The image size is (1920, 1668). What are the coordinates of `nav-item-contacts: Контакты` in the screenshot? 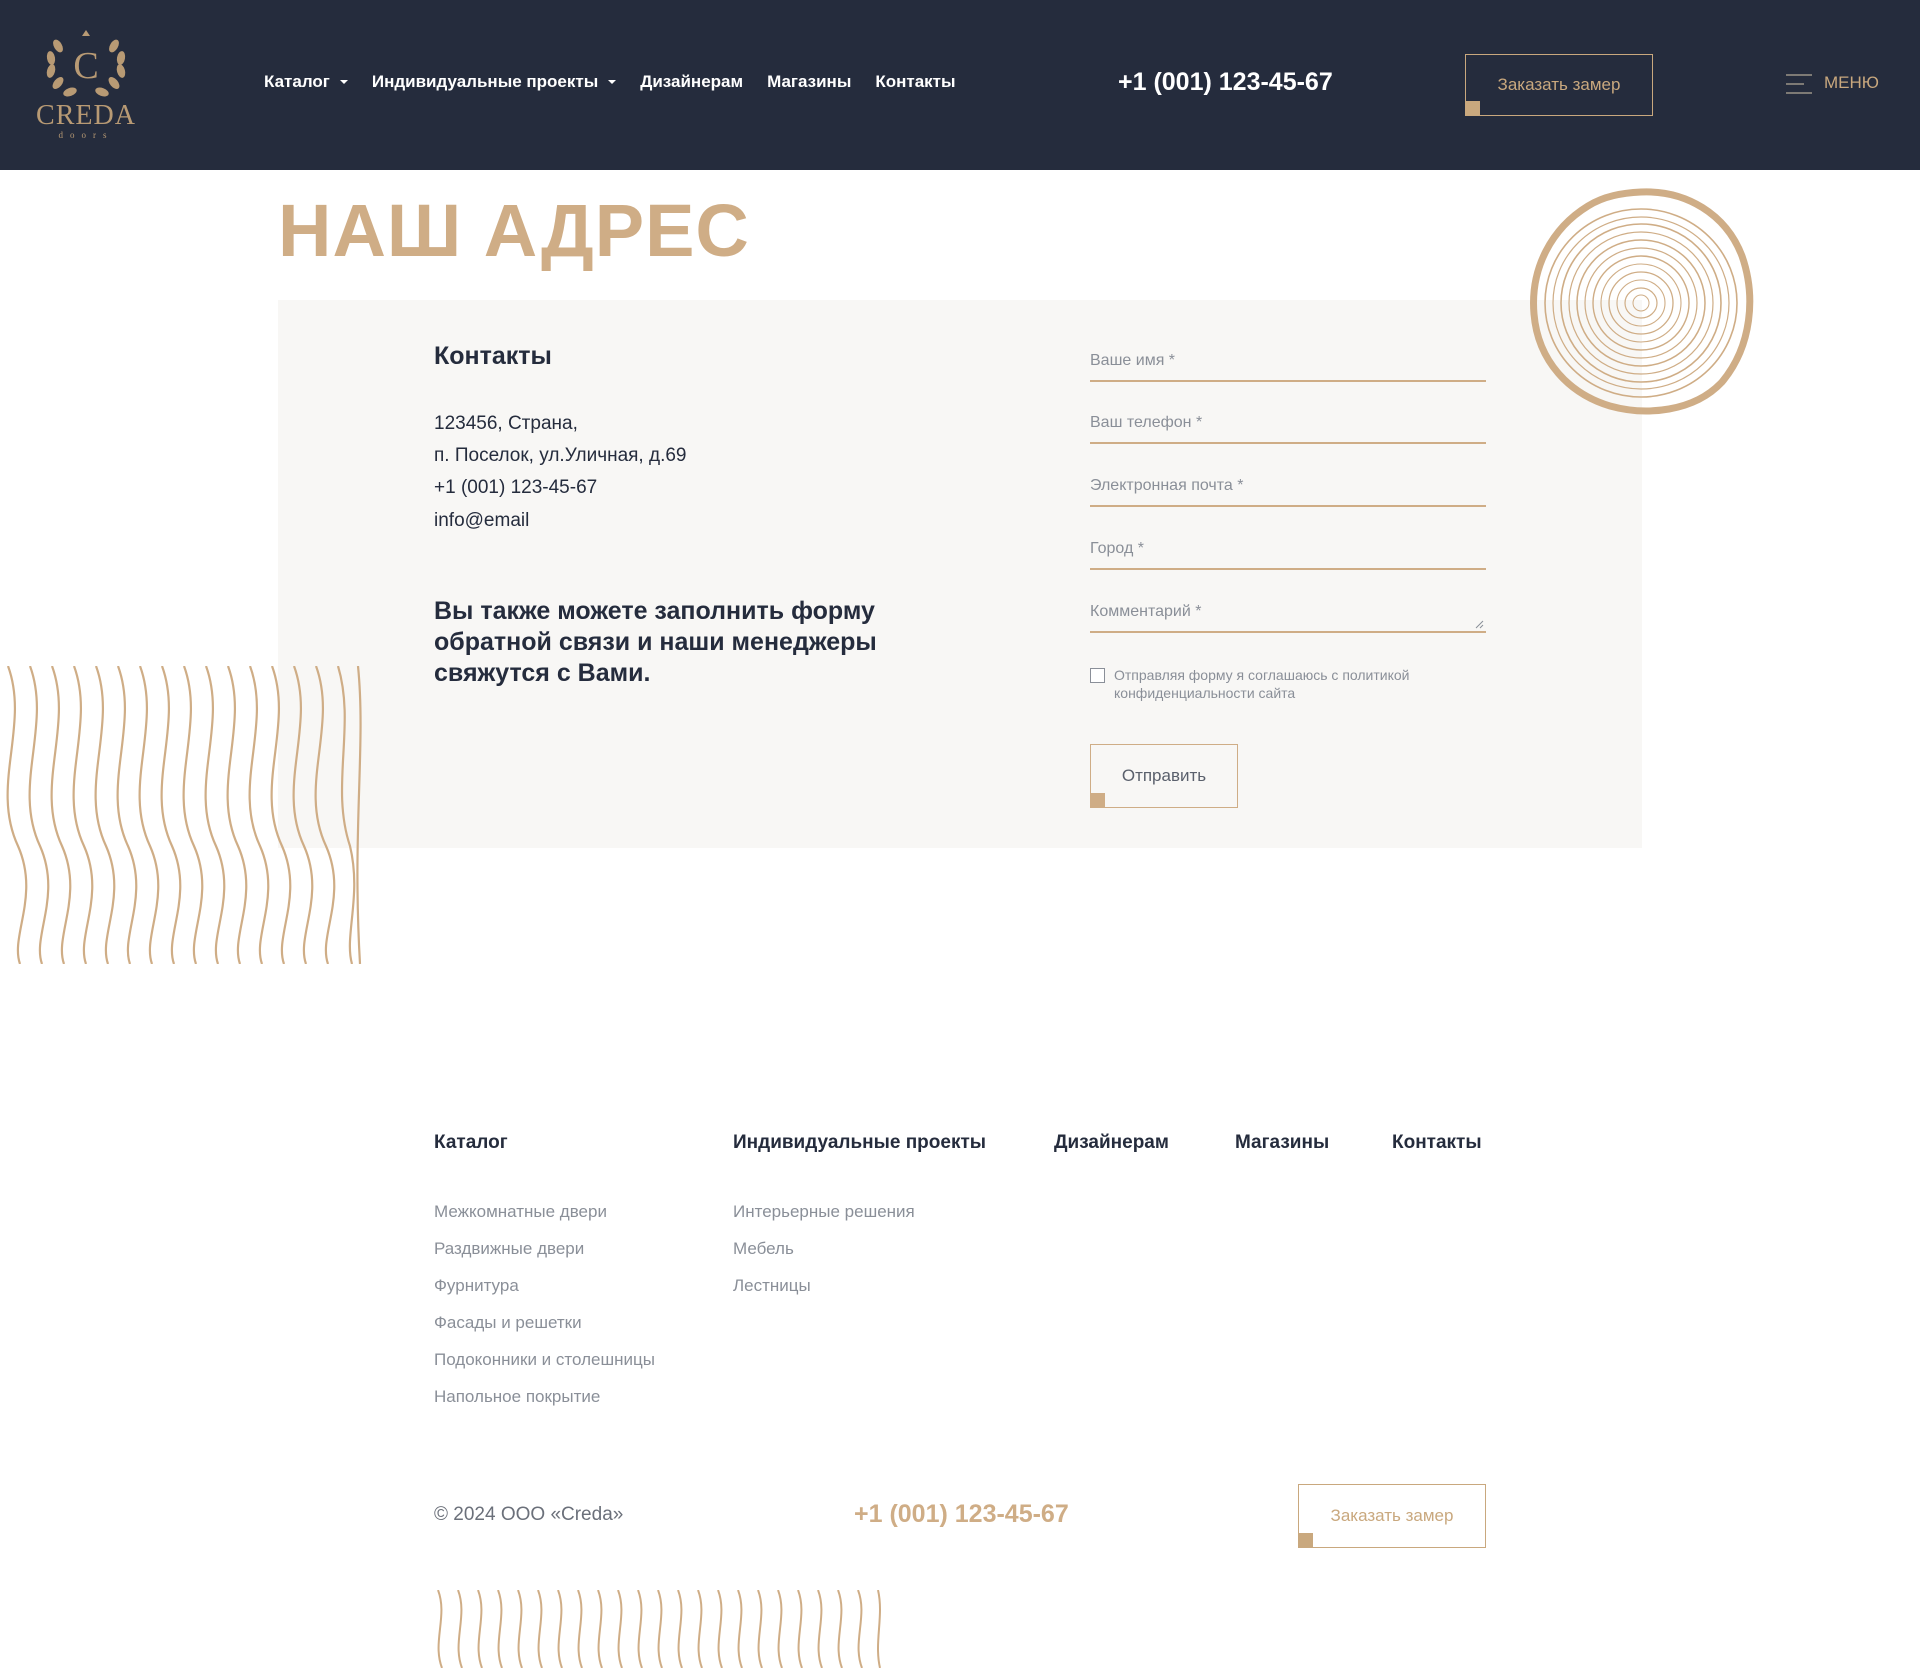 It's located at (915, 82).